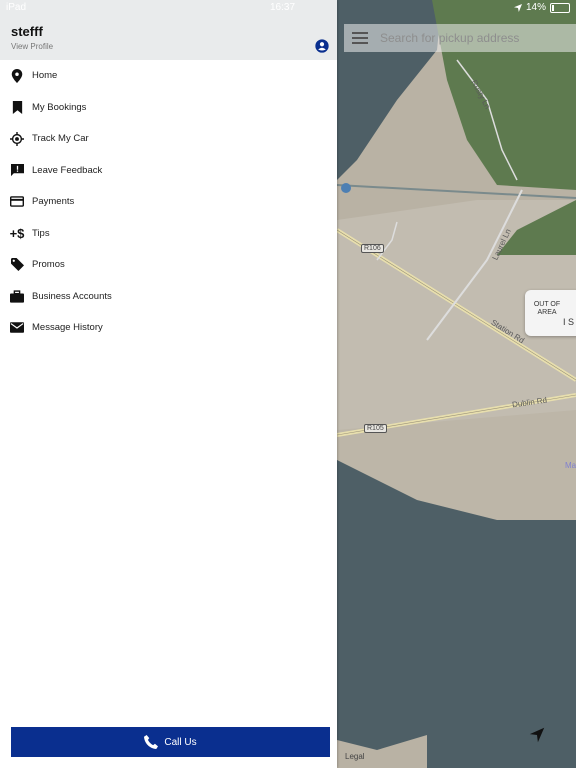 The height and width of the screenshot is (768, 576). I want to click on search-bar, so click(460, 38).